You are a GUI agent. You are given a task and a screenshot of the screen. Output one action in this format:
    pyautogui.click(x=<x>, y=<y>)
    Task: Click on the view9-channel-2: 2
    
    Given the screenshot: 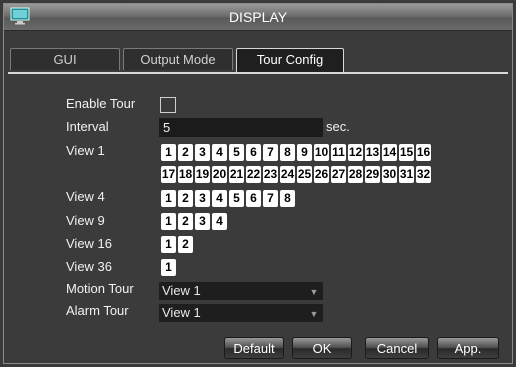 What is the action you would take?
    pyautogui.click(x=185, y=221)
    